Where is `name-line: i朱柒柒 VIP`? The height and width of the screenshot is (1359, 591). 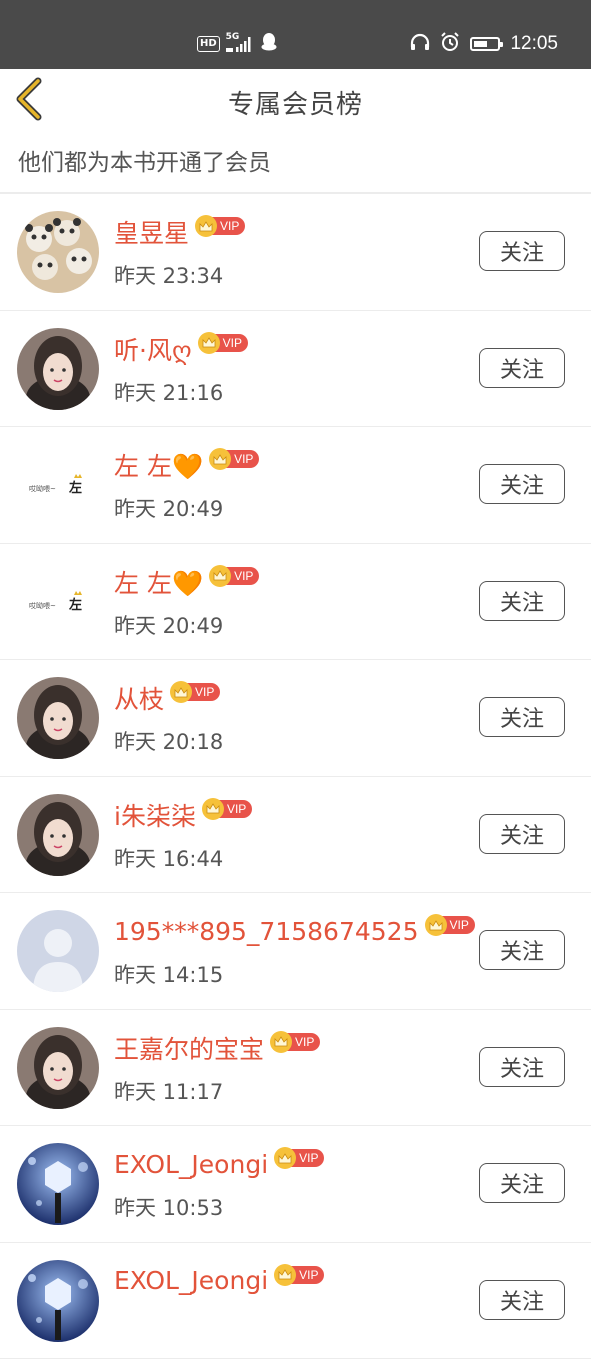
name-line: i朱柒柒 VIP is located at coordinates (183, 815).